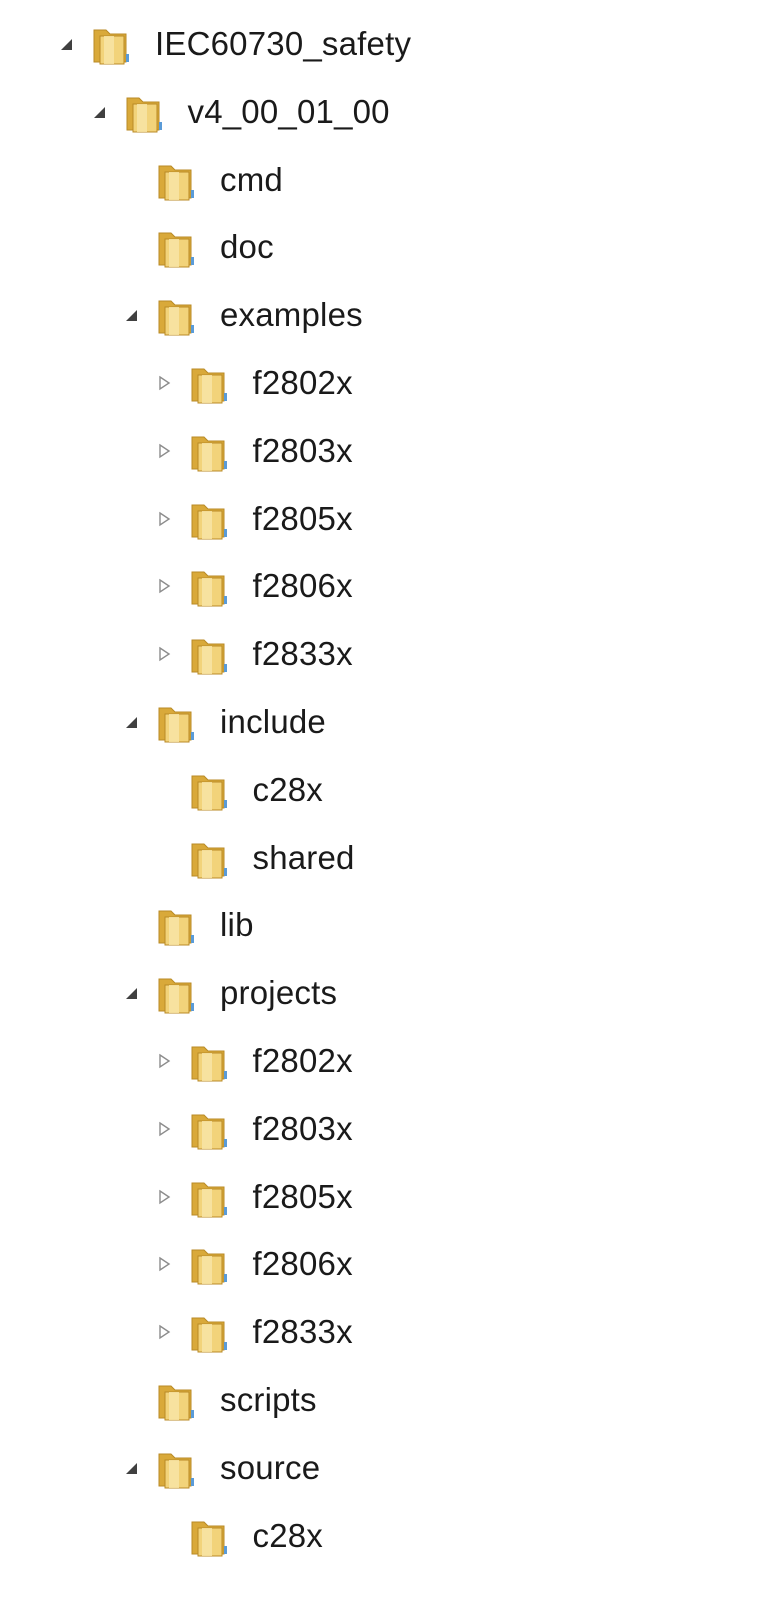 The height and width of the screenshot is (1599, 762). Describe the element at coordinates (288, 111) in the screenshot. I see `tree-item-label: v4_00_01_00` at that location.